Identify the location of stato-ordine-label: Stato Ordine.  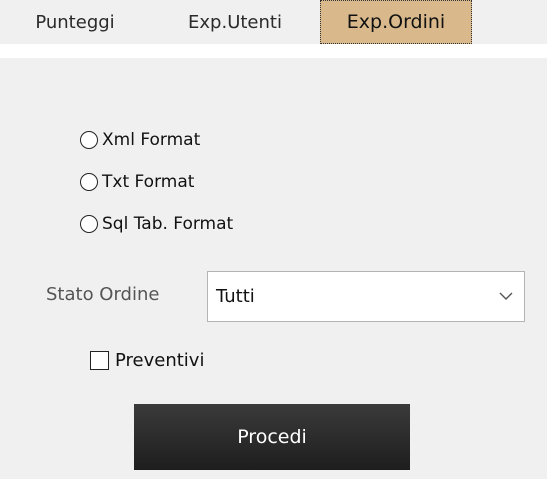
(103, 294).